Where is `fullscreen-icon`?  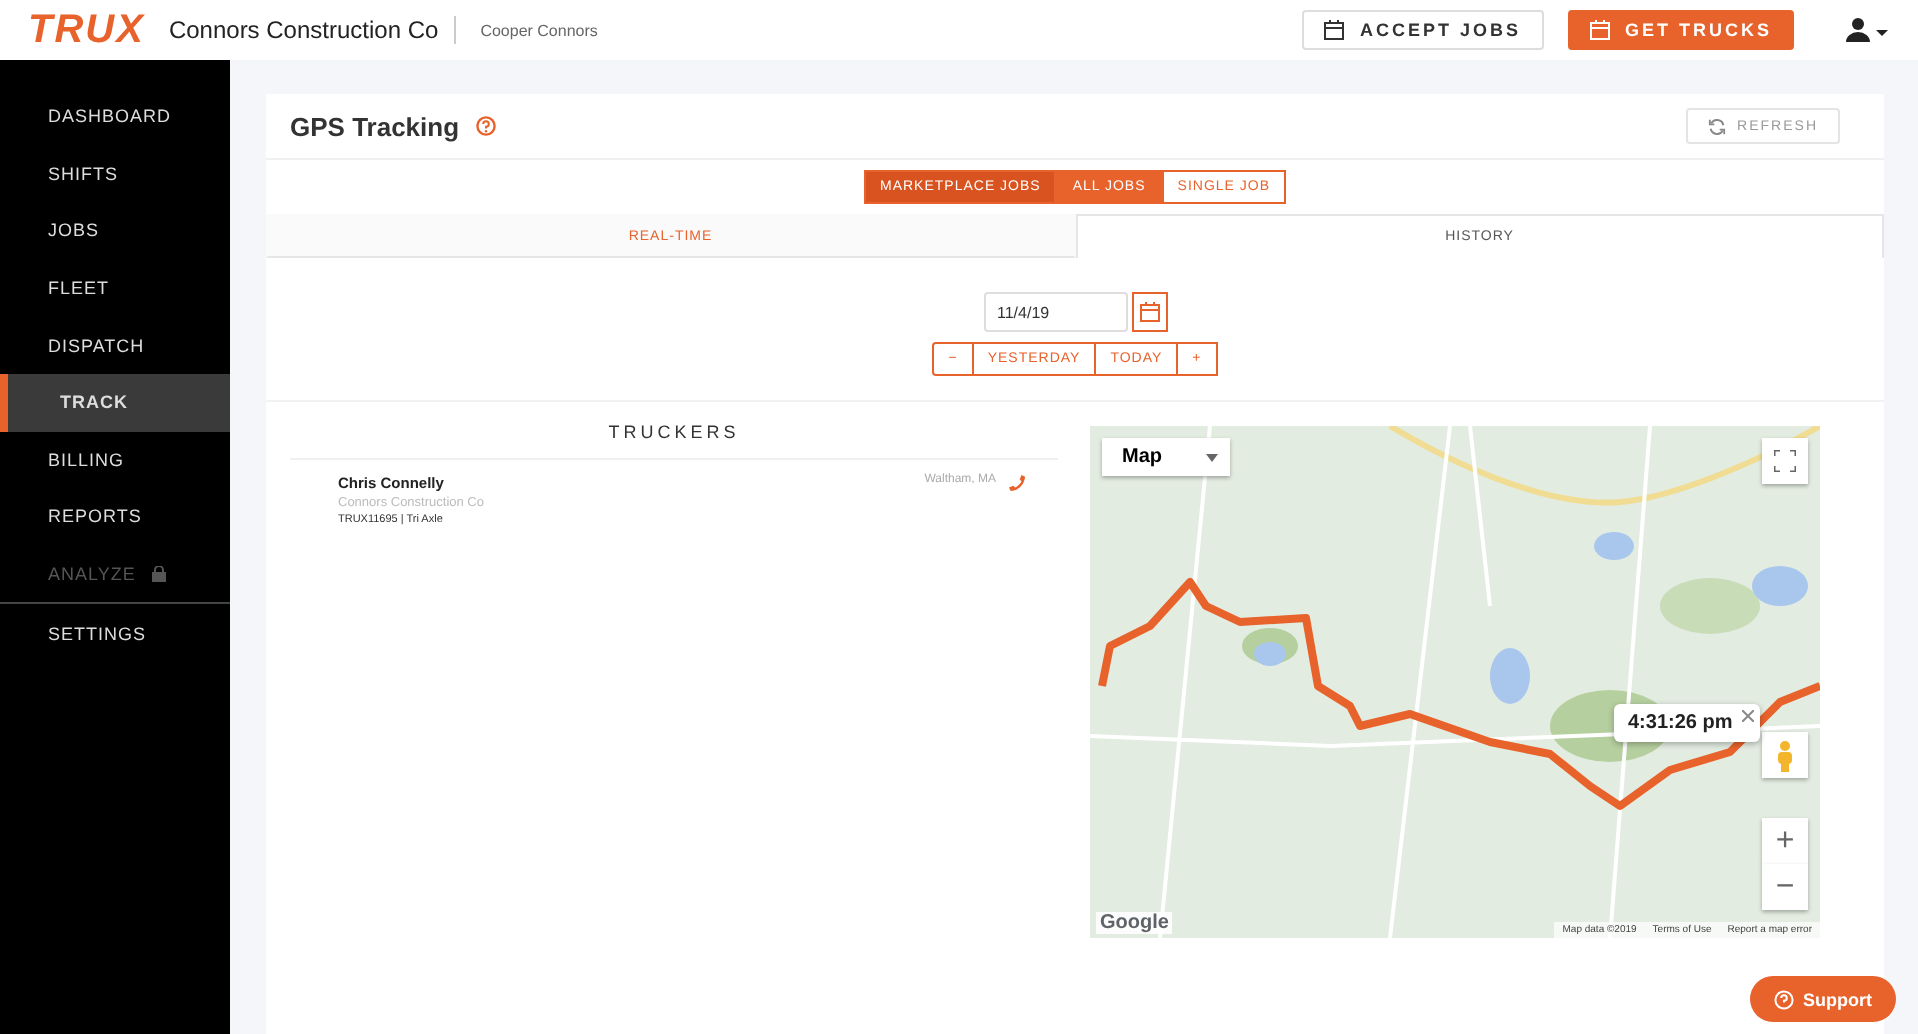
fullscreen-icon is located at coordinates (1785, 461).